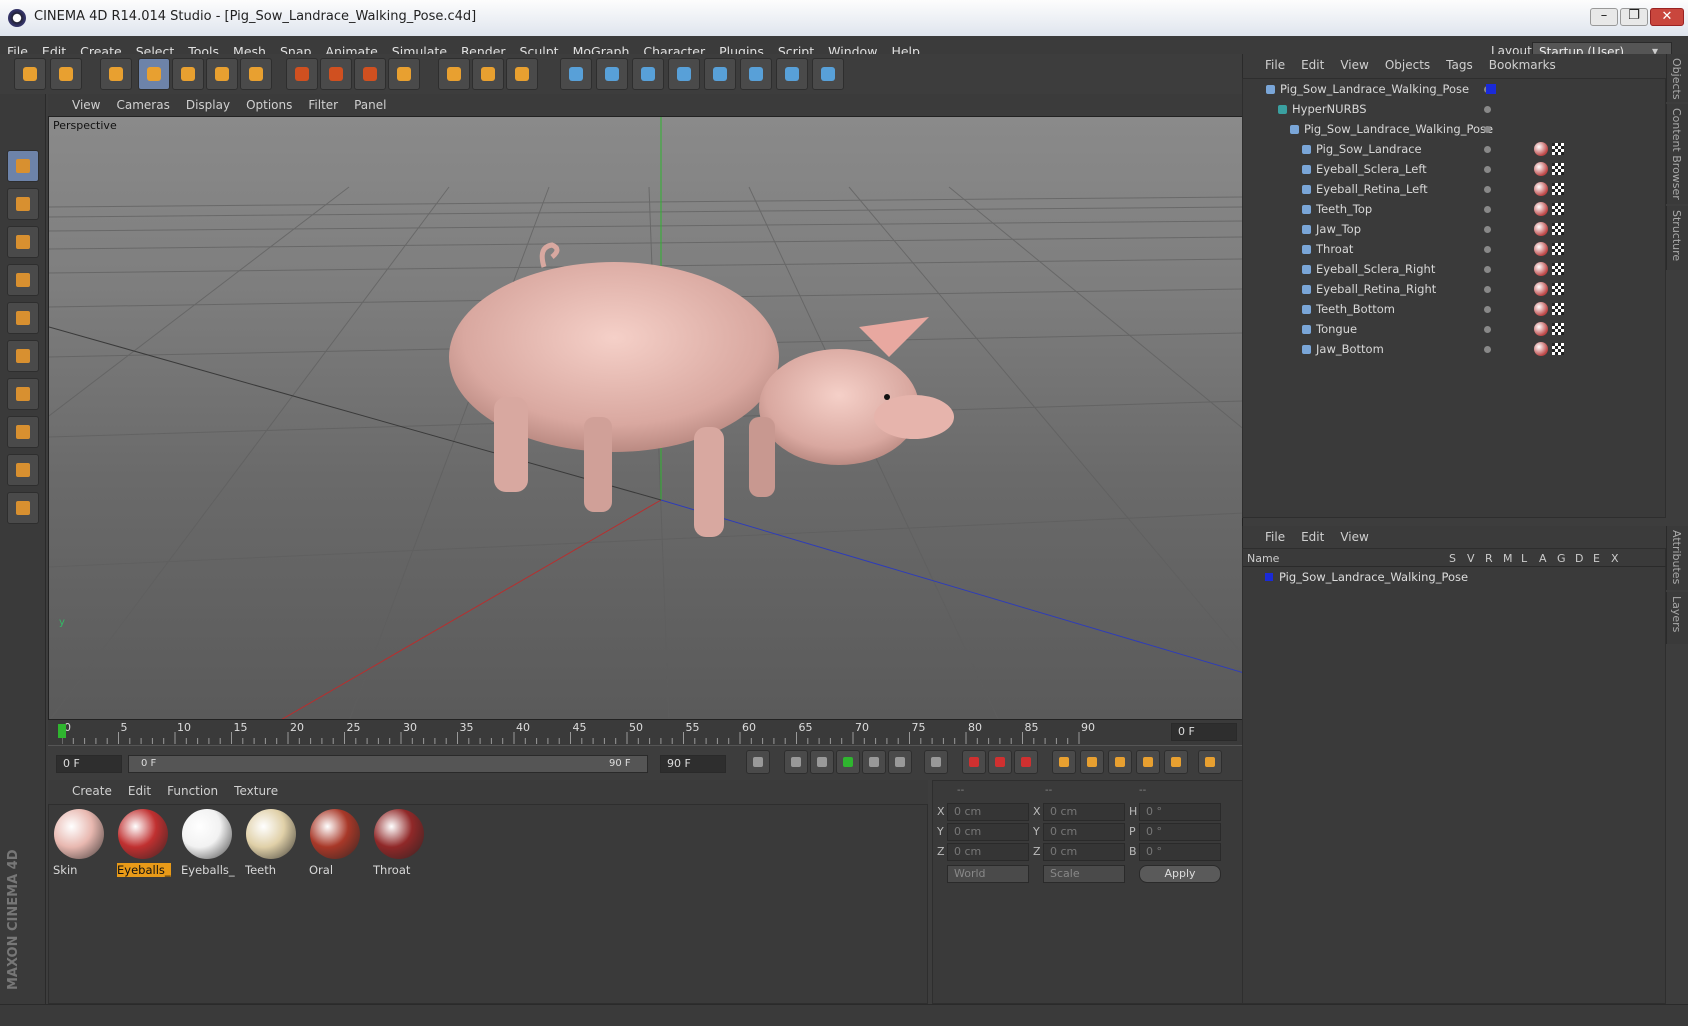  What do you see at coordinates (192, 791) in the screenshot?
I see `material-menu-function: Function` at bounding box center [192, 791].